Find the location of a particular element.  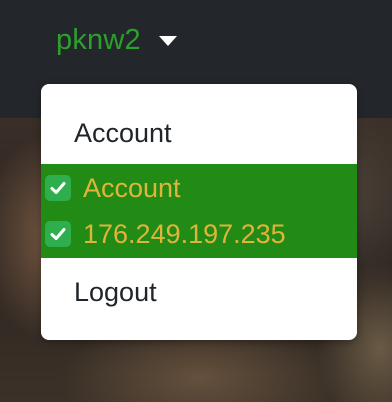

caret-down-icon is located at coordinates (167, 41).